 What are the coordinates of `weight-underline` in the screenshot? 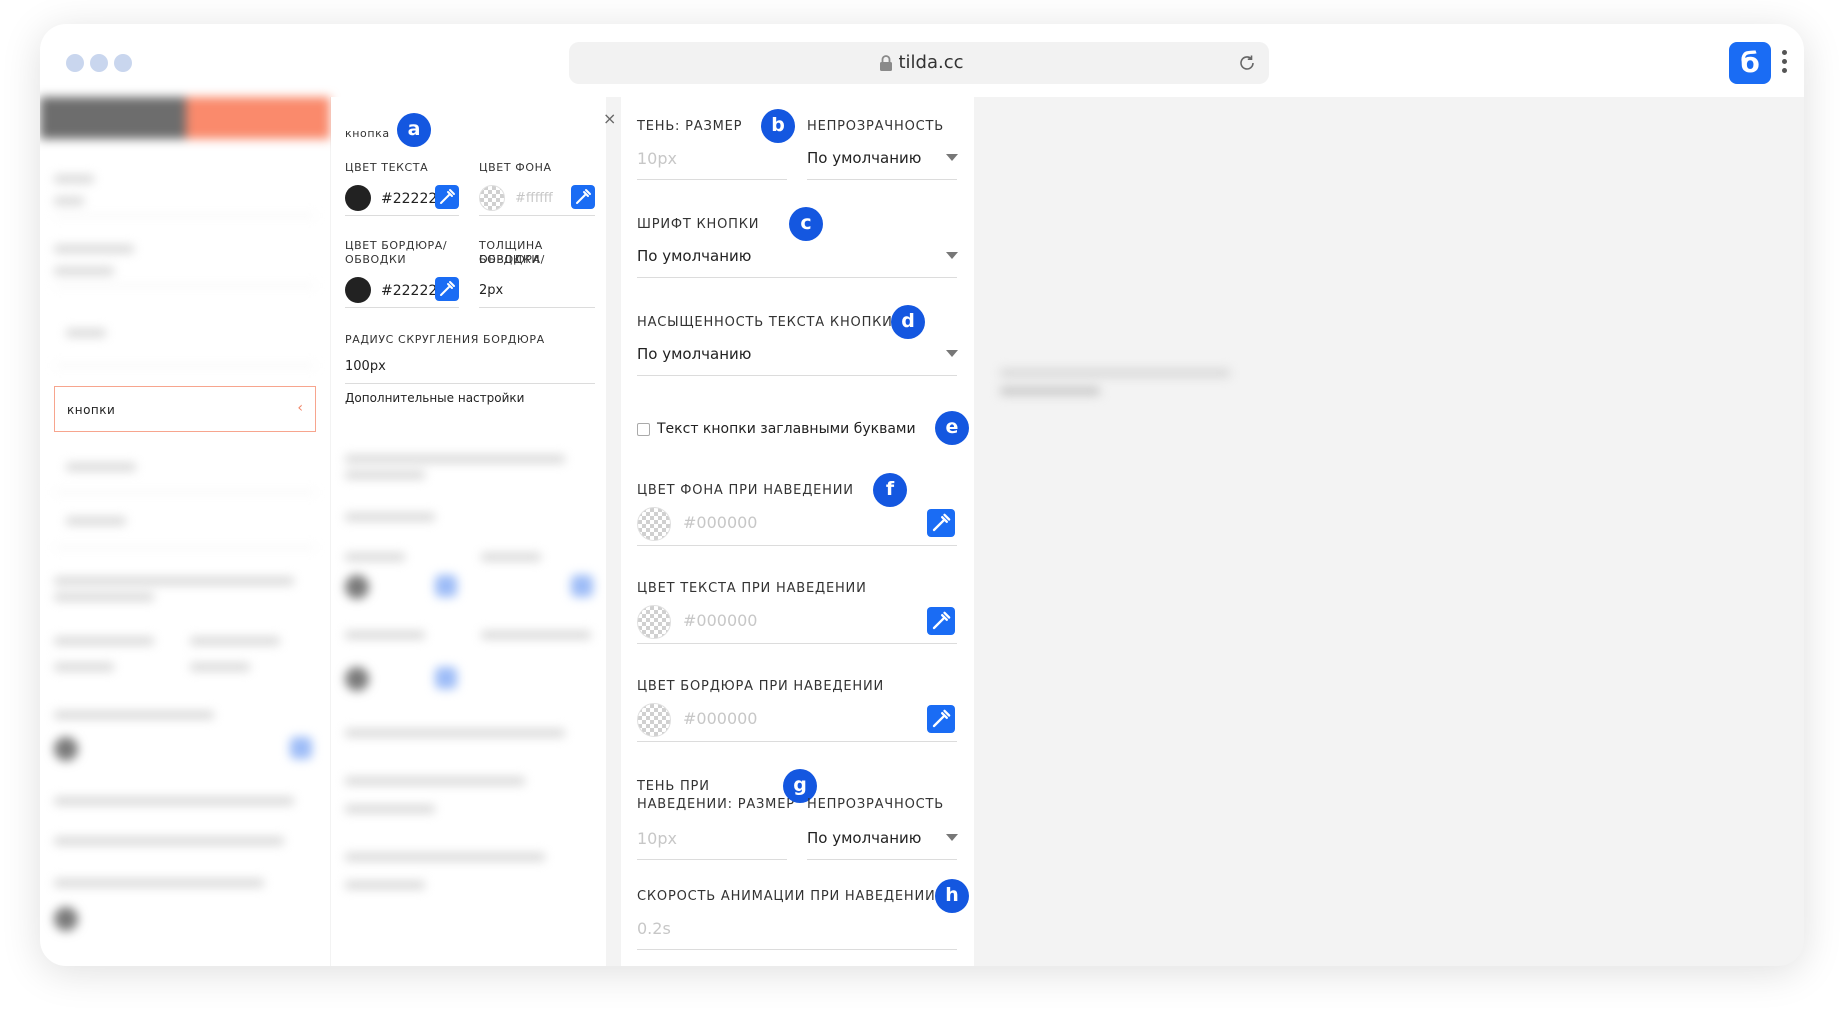 It's located at (797, 375).